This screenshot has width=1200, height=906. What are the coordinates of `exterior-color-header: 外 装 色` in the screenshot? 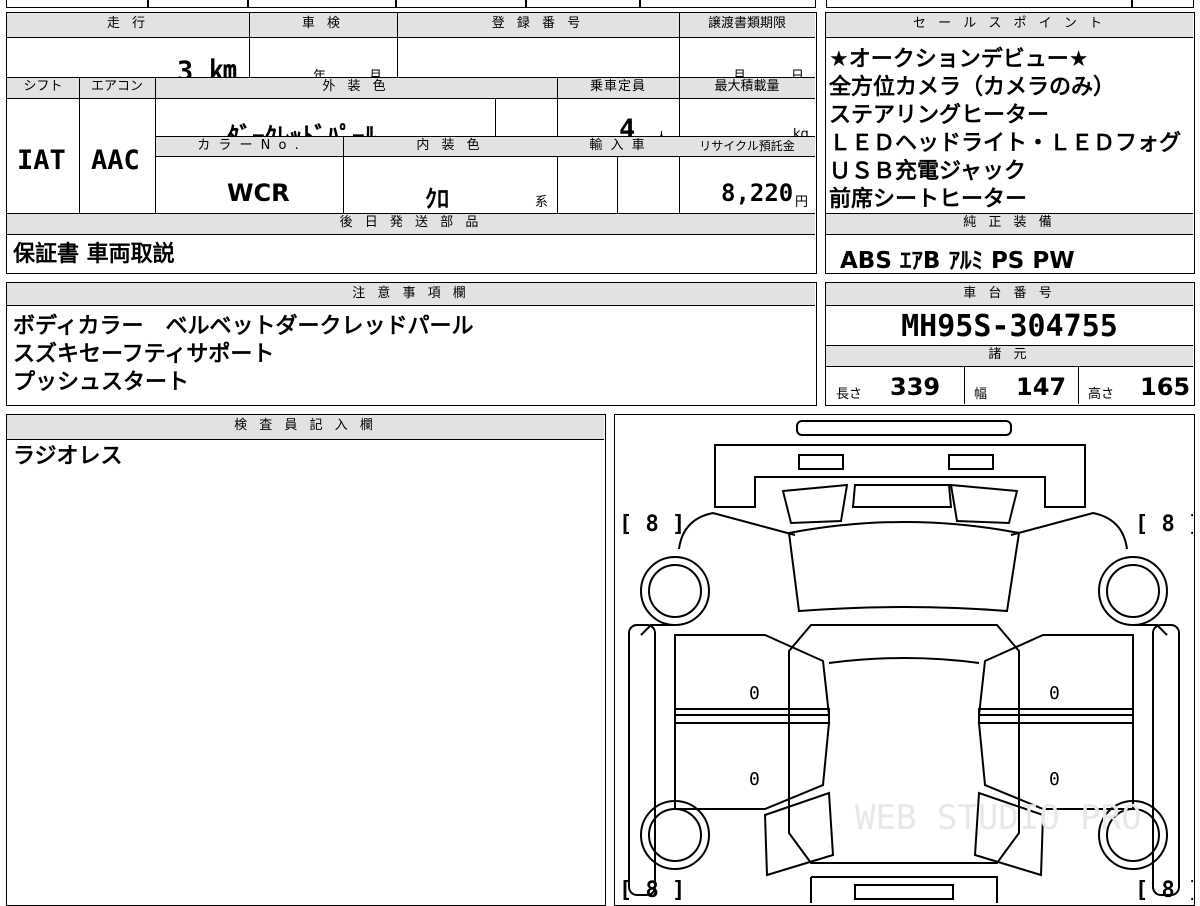 It's located at (356, 86).